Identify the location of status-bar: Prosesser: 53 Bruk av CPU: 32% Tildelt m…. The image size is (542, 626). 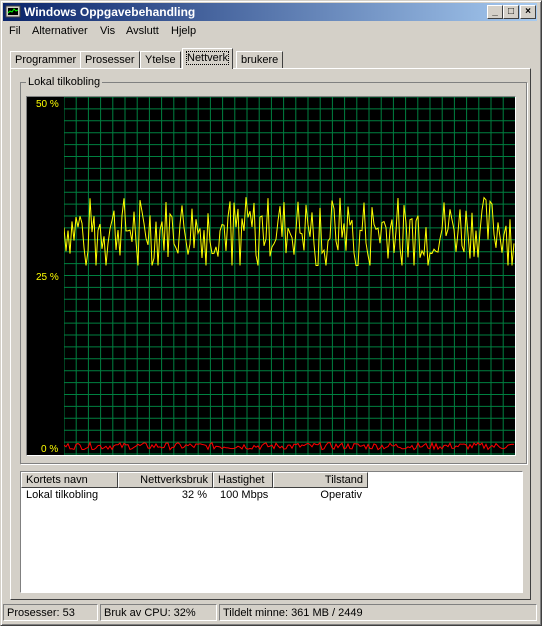
(270, 612).